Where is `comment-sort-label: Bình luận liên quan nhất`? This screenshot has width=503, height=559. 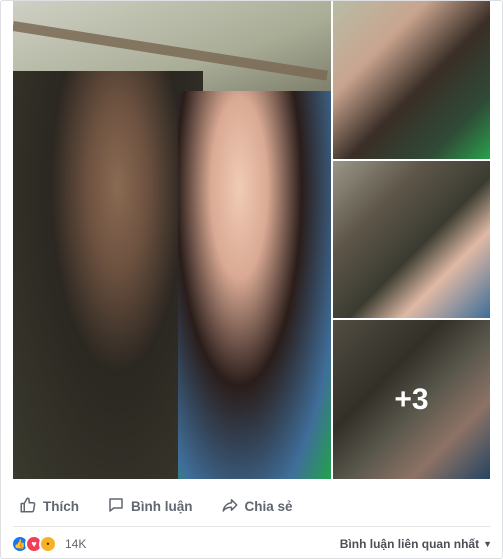
comment-sort-label: Bình luận liên quan nhất is located at coordinates (409, 544).